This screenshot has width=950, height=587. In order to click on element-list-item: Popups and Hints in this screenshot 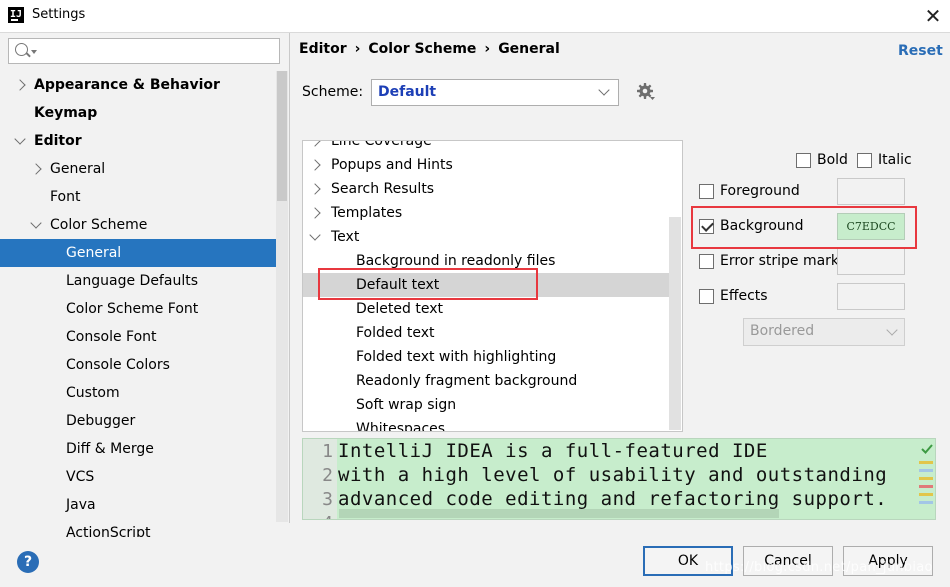, I will do `click(487, 165)`.